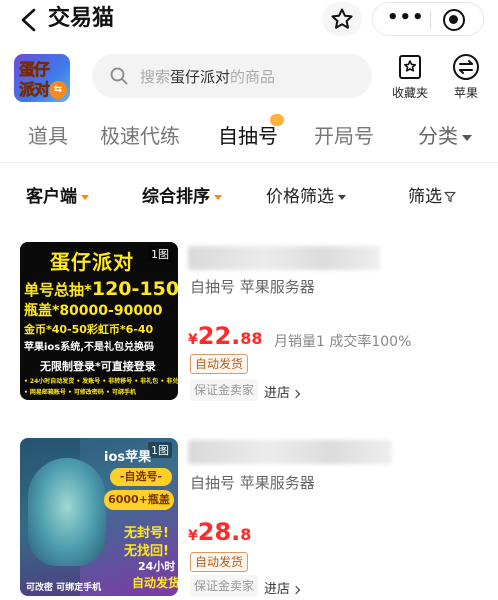 The image size is (498, 600). Describe the element at coordinates (141, 477) in the screenshot. I see `listing-image-line: -自选号-` at that location.